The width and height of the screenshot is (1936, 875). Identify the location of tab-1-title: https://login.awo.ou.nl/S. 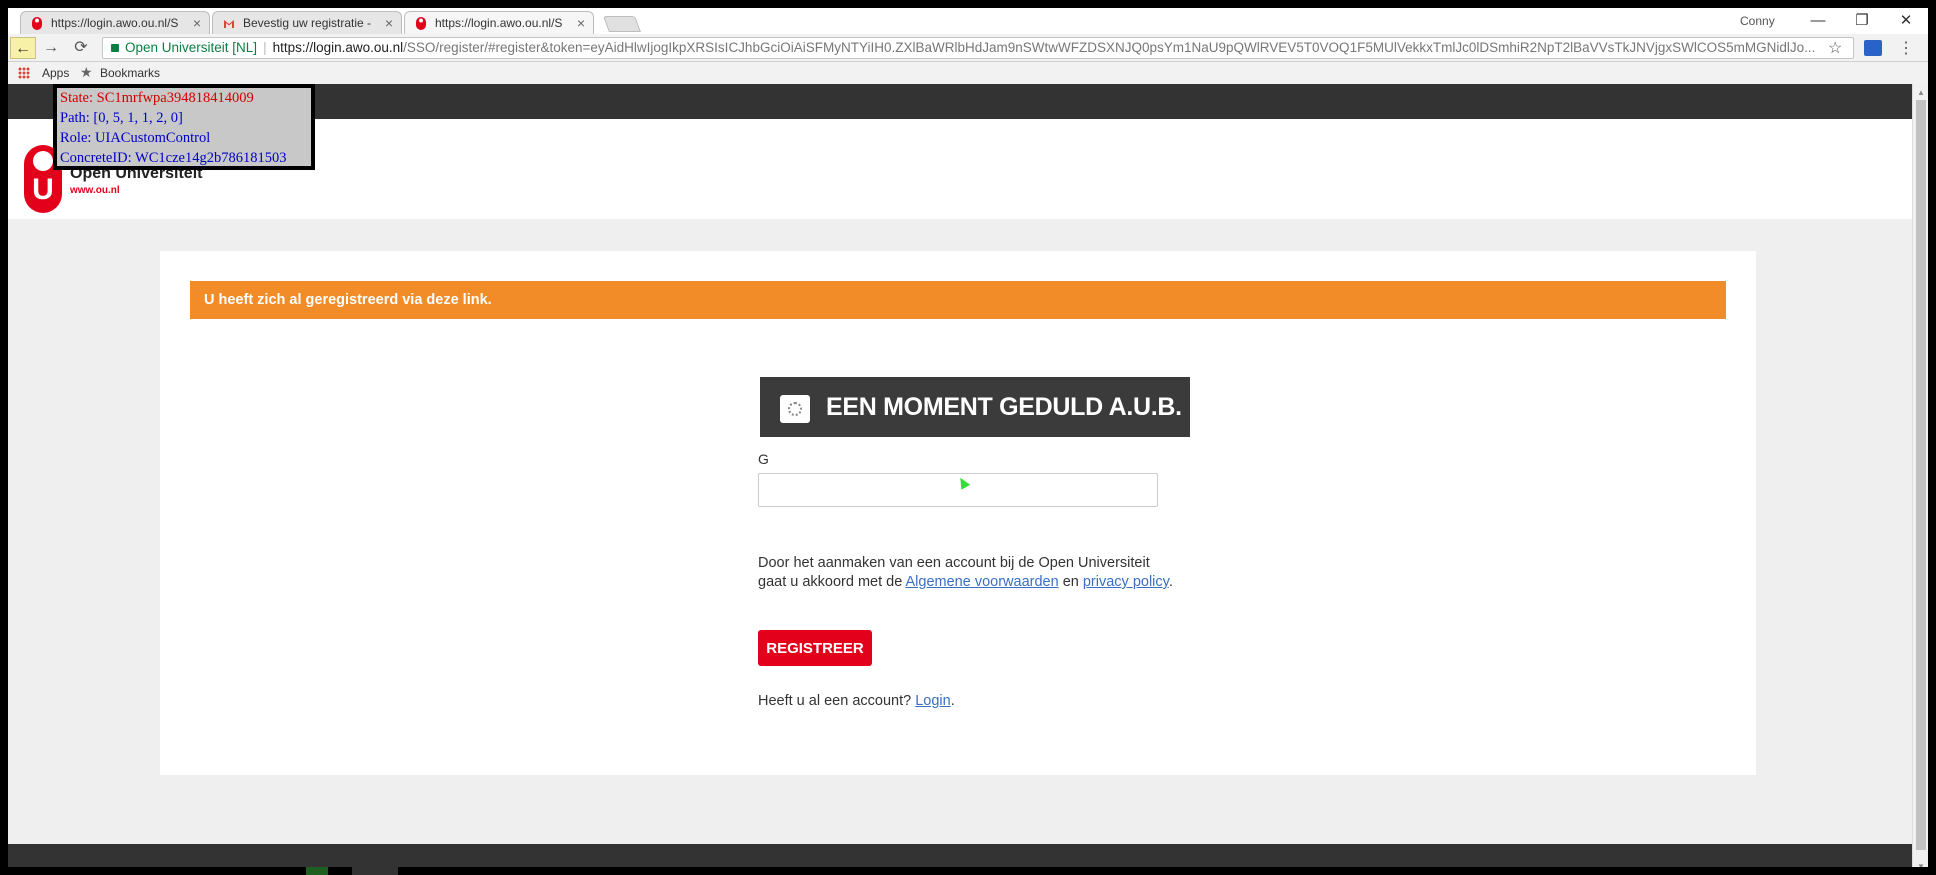
(115, 23).